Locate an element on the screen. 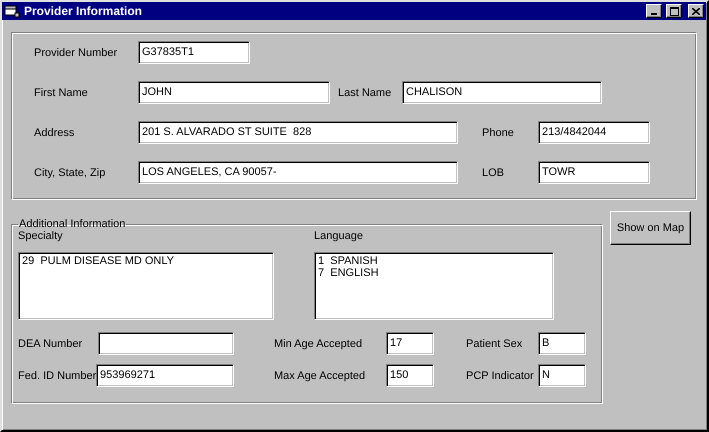 This screenshot has width=709, height=432. window-title: Provider Information is located at coordinates (83, 11).